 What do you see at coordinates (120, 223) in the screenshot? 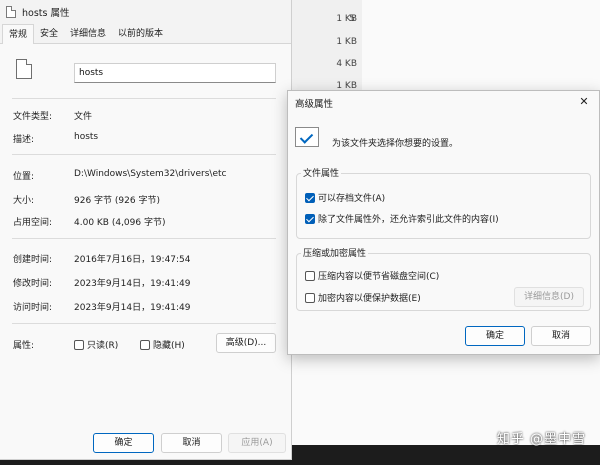
I see `disk-size-value: 4.00 KB (4,096 字节)` at bounding box center [120, 223].